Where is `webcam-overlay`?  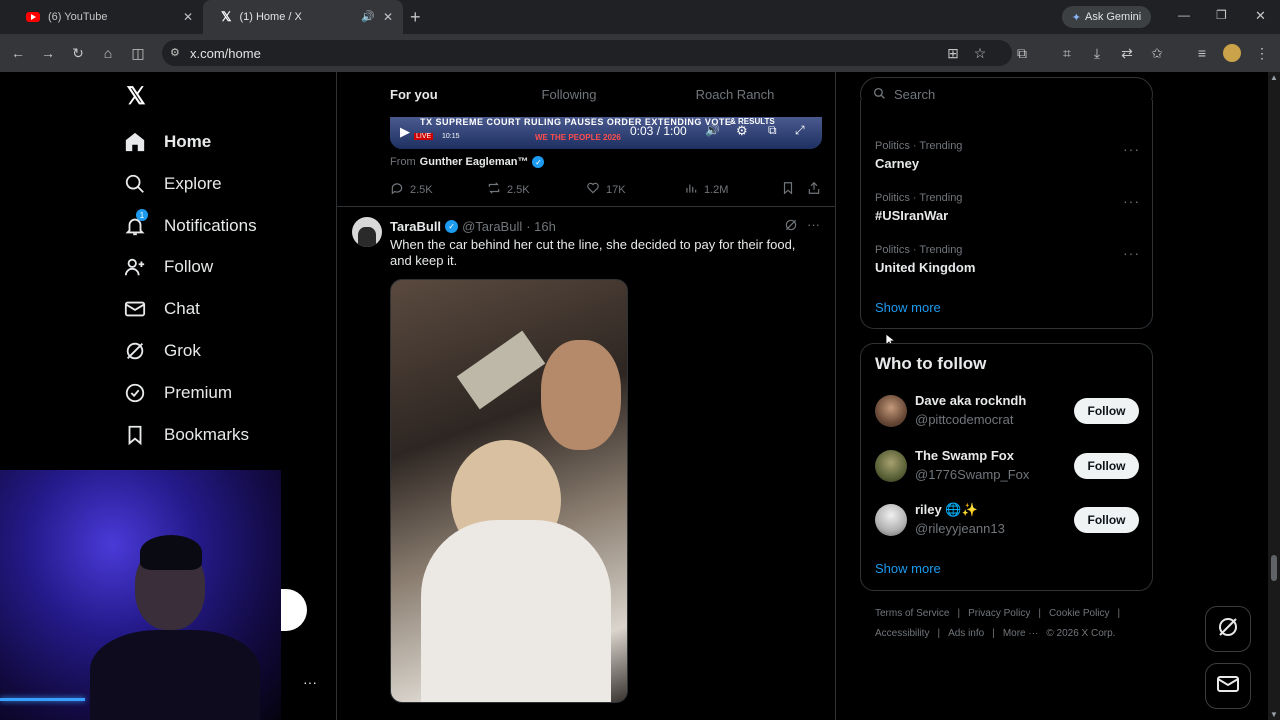 webcam-overlay is located at coordinates (140, 595).